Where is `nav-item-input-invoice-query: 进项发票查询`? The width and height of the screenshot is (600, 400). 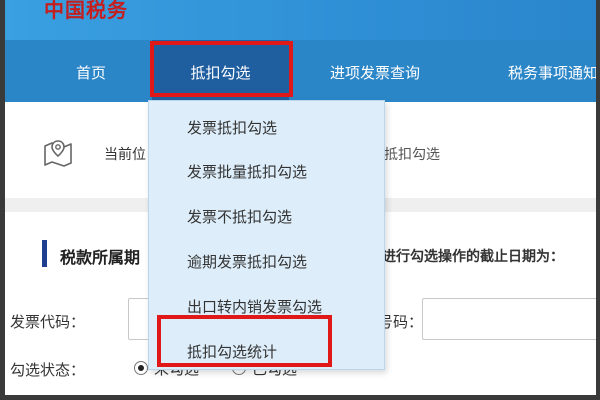
nav-item-input-invoice-query: 进项发票查询 is located at coordinates (375, 71).